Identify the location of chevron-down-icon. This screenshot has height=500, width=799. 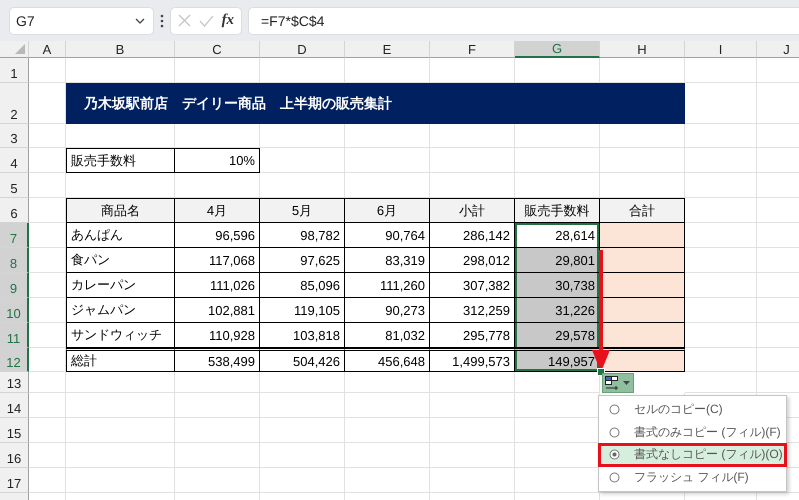
(140, 21).